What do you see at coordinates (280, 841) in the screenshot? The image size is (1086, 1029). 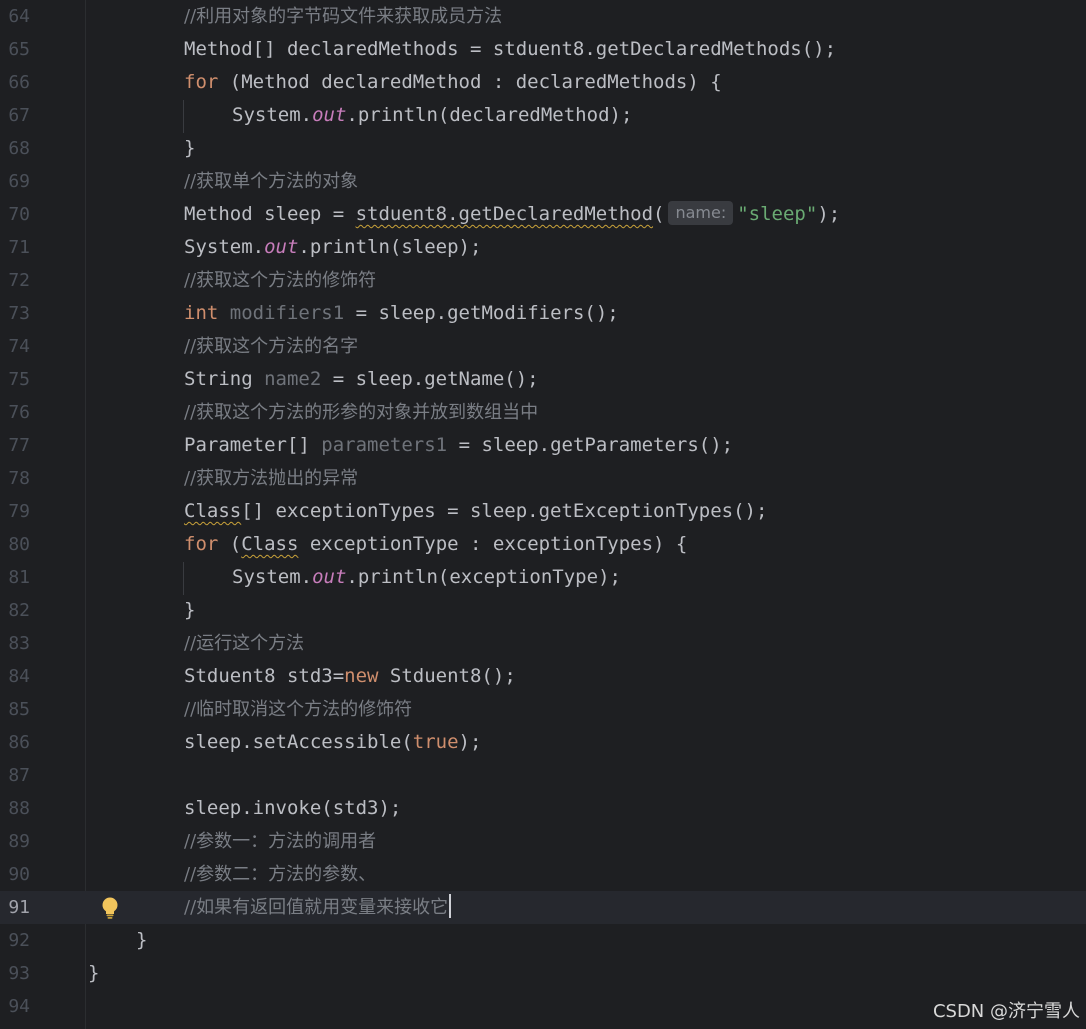 I see `code-comment: //参数一：方法的调用者` at bounding box center [280, 841].